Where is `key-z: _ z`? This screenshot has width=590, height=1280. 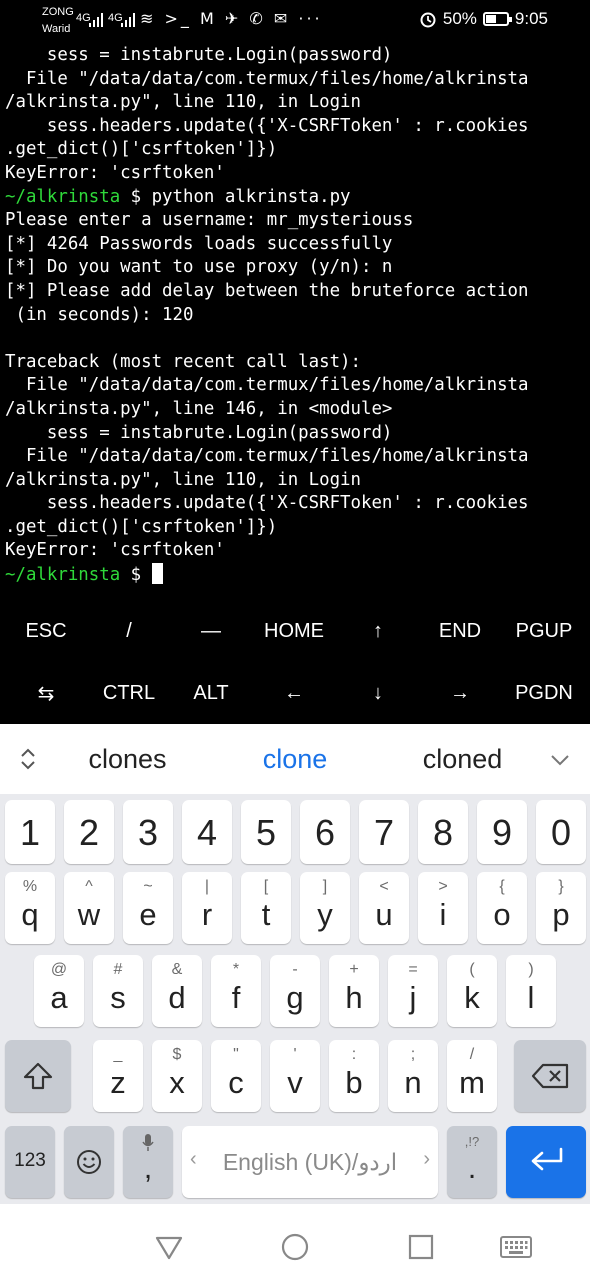 key-z: _ z is located at coordinates (118, 1076).